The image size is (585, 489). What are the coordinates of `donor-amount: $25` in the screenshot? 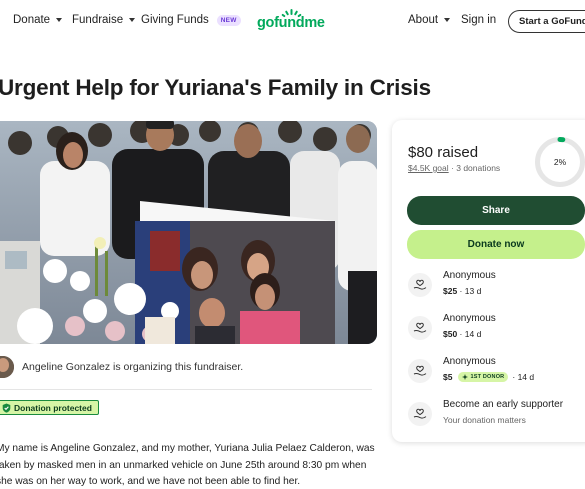 It's located at (450, 291).